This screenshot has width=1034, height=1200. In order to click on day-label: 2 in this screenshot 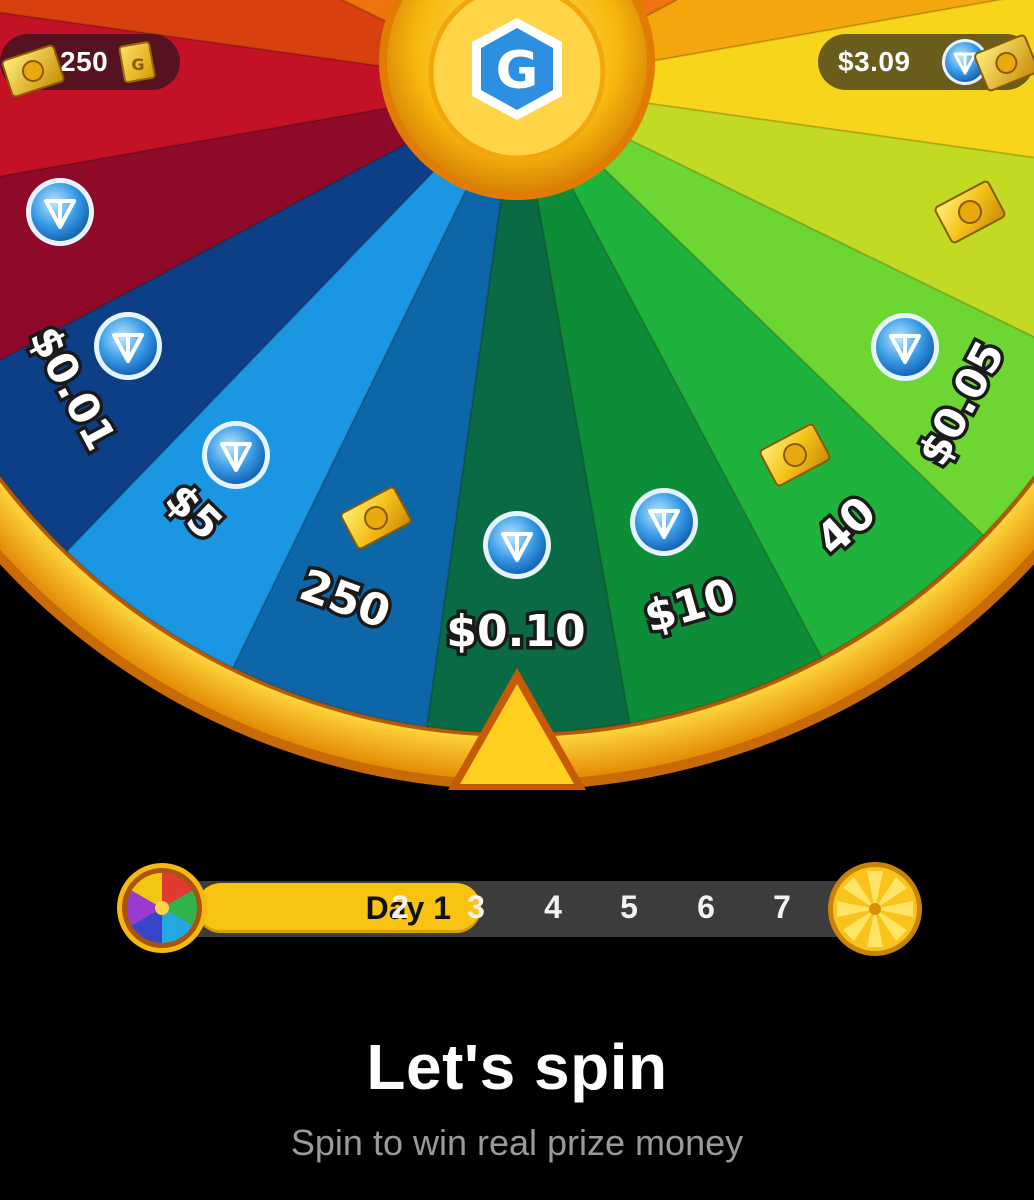, I will do `click(400, 907)`.